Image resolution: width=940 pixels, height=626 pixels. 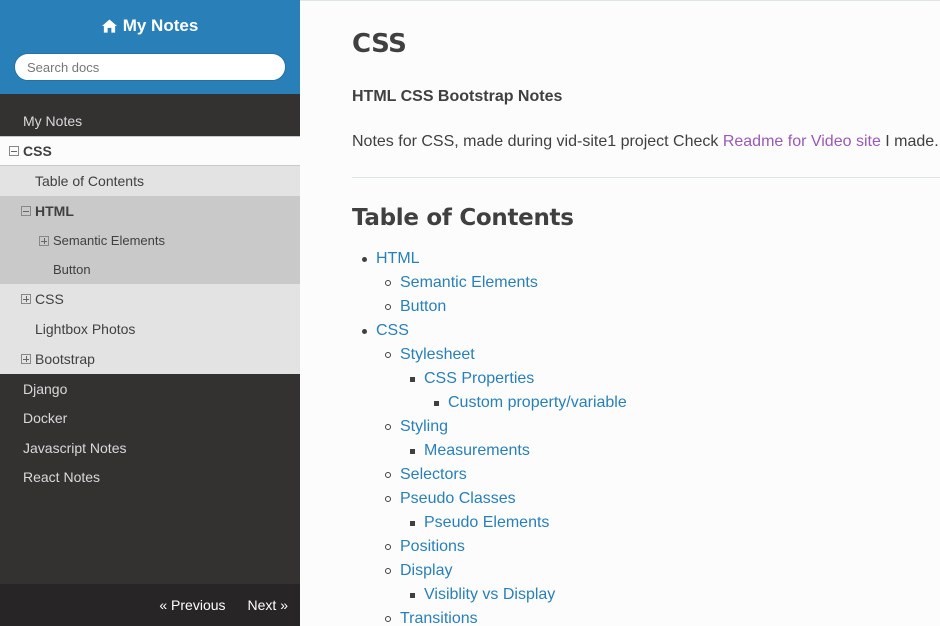 What do you see at coordinates (458, 499) in the screenshot?
I see `toc-link-pseudo-classes: Pseudo Classes` at bounding box center [458, 499].